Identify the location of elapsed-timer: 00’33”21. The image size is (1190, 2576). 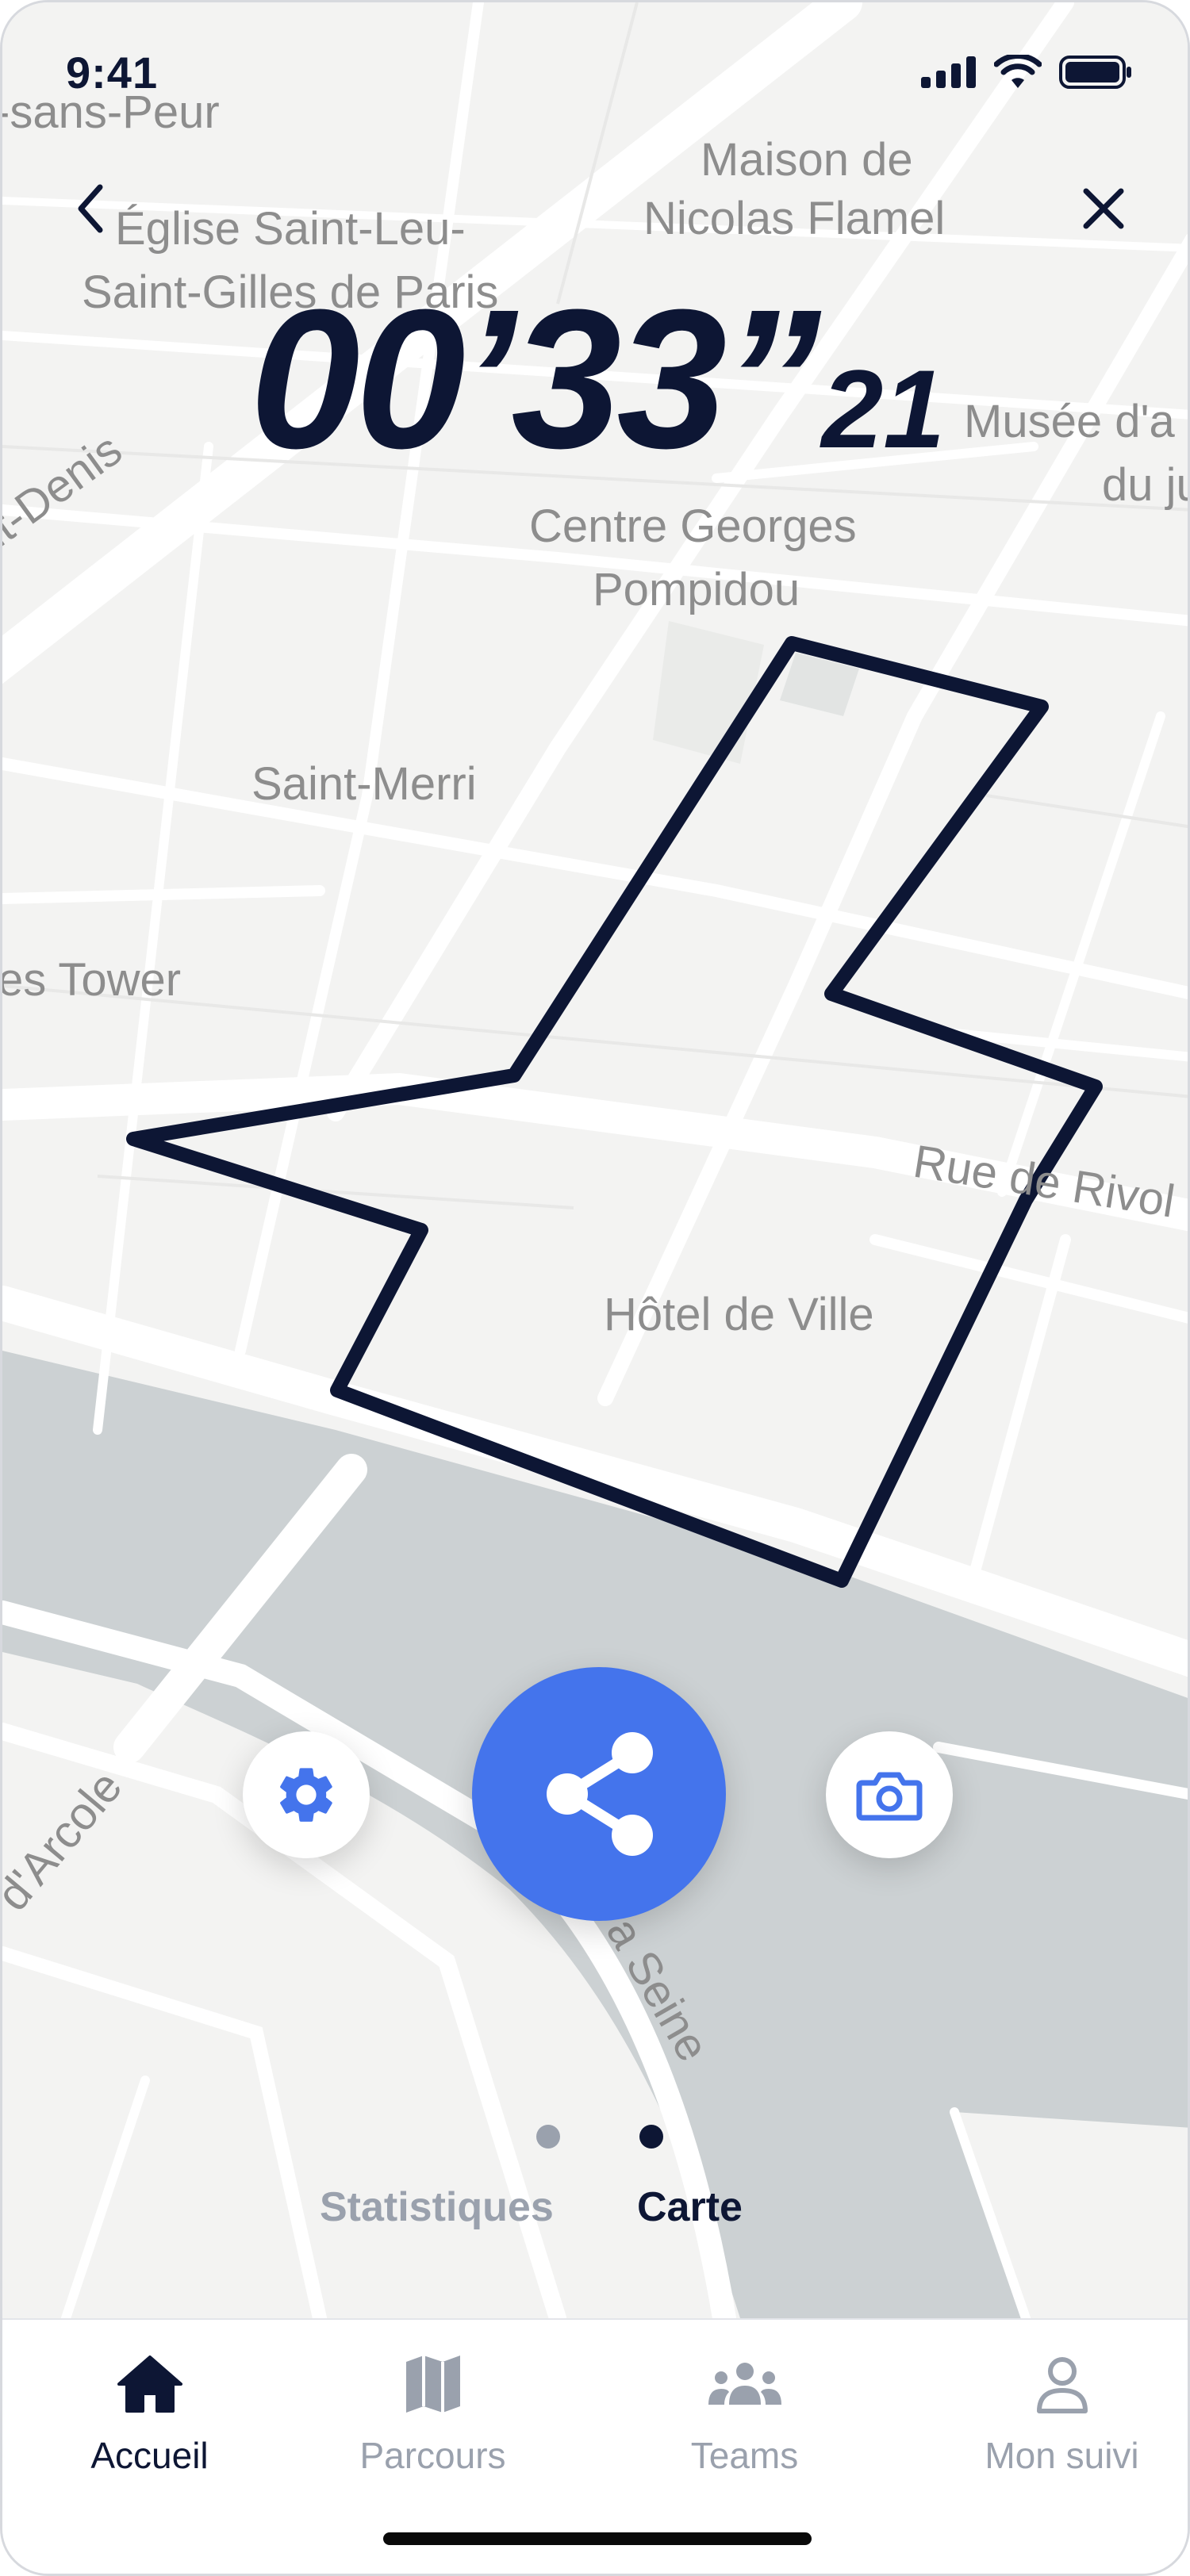
(595, 379).